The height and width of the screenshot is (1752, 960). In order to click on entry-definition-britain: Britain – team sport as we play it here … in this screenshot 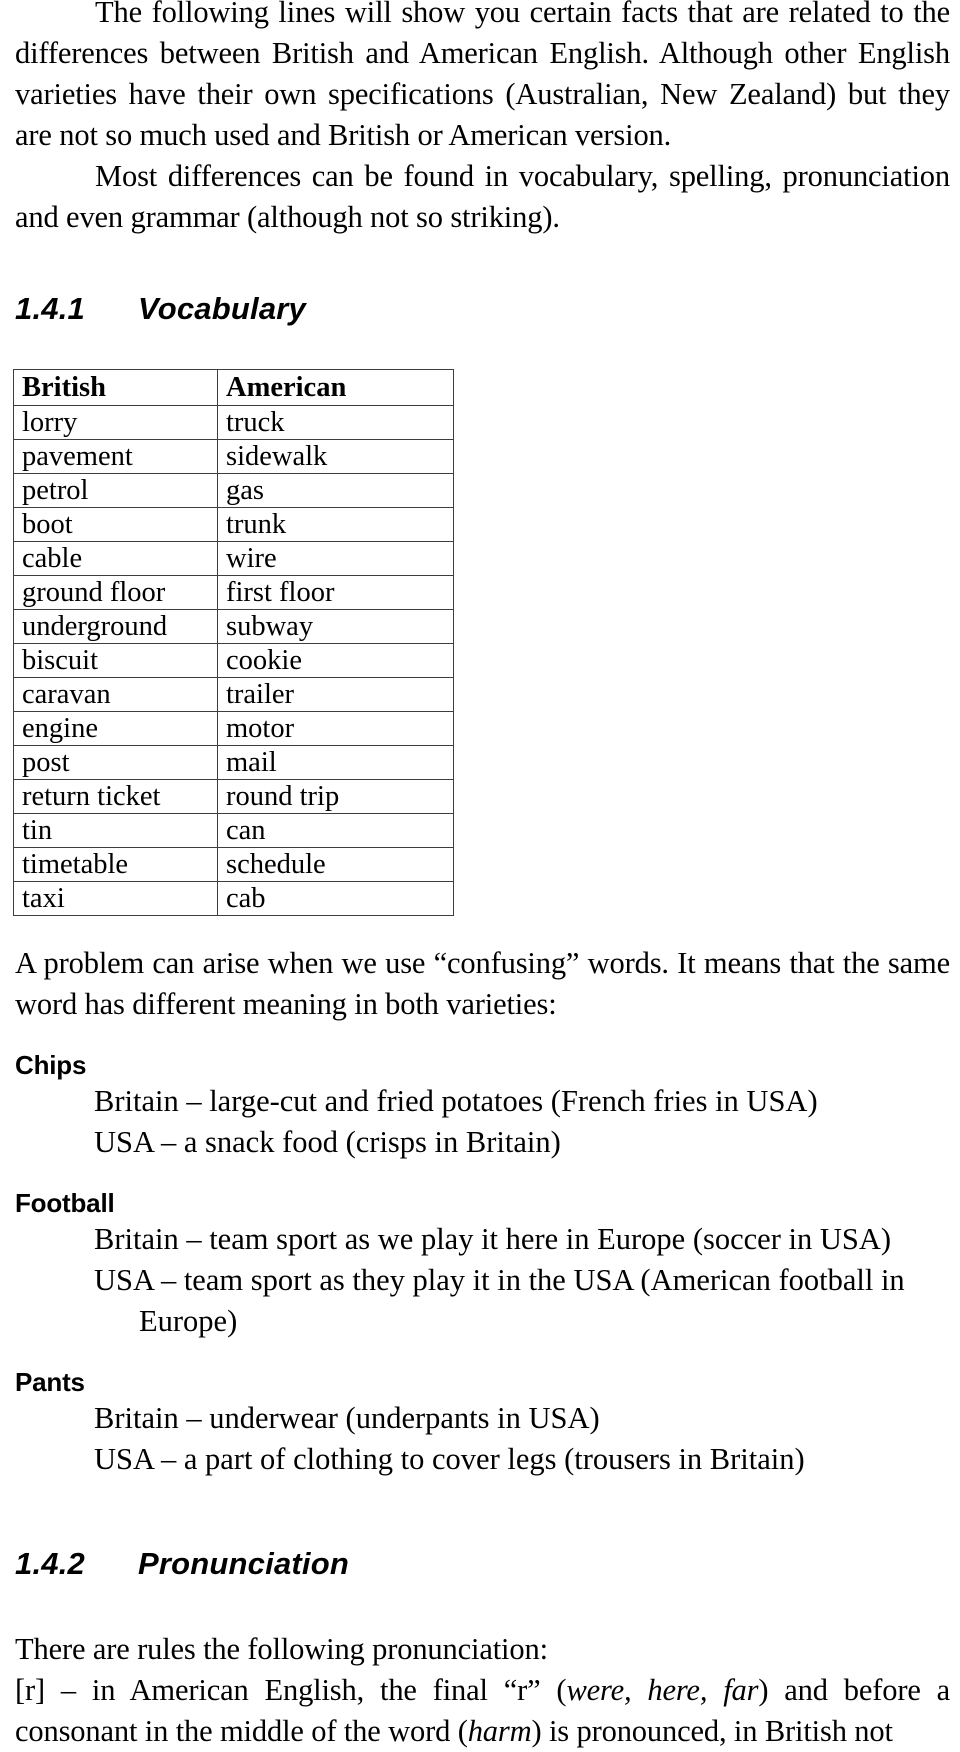, I will do `click(493, 1239)`.